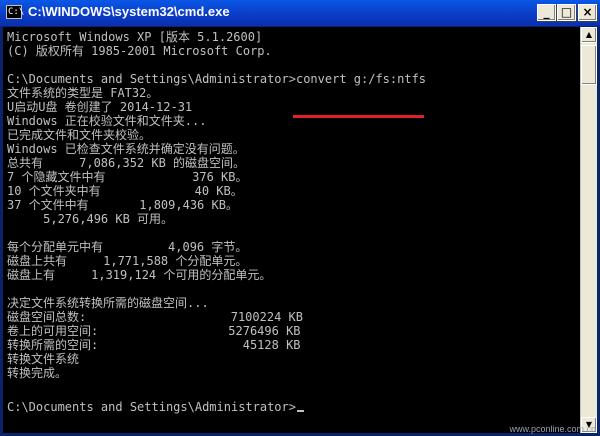  What do you see at coordinates (127, 261) in the screenshot?
I see `console-line: 磁盘上共有 1,771,588 个分配单元。` at bounding box center [127, 261].